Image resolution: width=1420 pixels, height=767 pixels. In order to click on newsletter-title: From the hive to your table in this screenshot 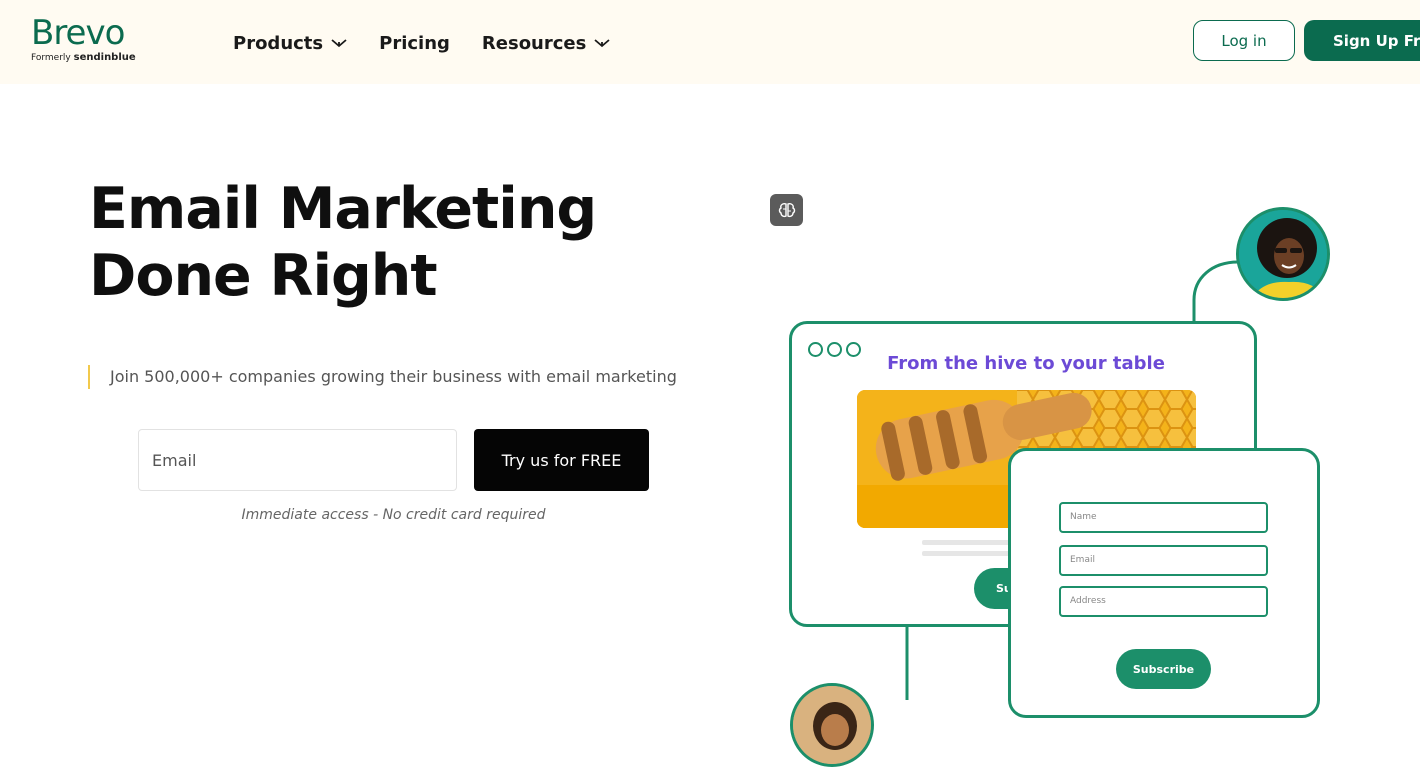, I will do `click(1026, 363)`.